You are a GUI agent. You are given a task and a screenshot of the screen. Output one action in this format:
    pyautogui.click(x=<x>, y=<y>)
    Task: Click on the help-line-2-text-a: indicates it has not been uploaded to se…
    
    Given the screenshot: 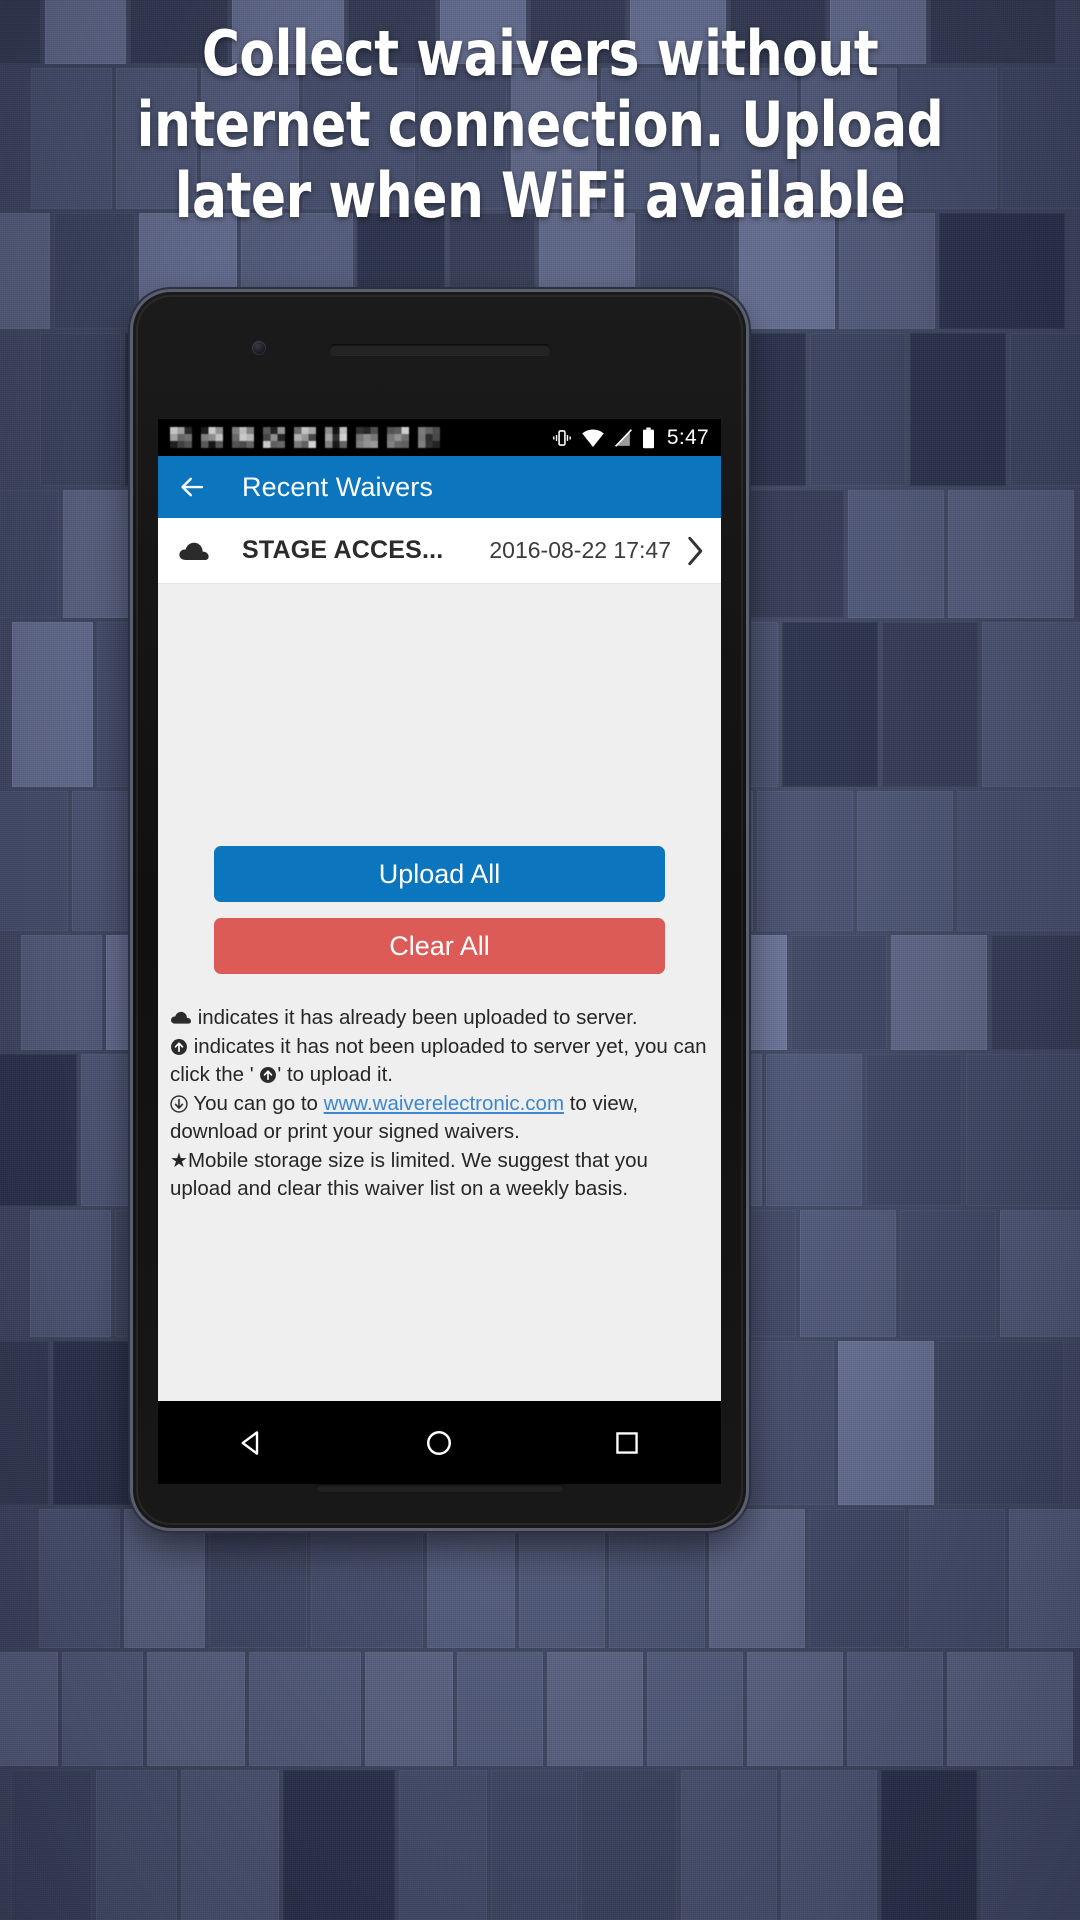 What is the action you would take?
    pyautogui.click(x=438, y=1060)
    